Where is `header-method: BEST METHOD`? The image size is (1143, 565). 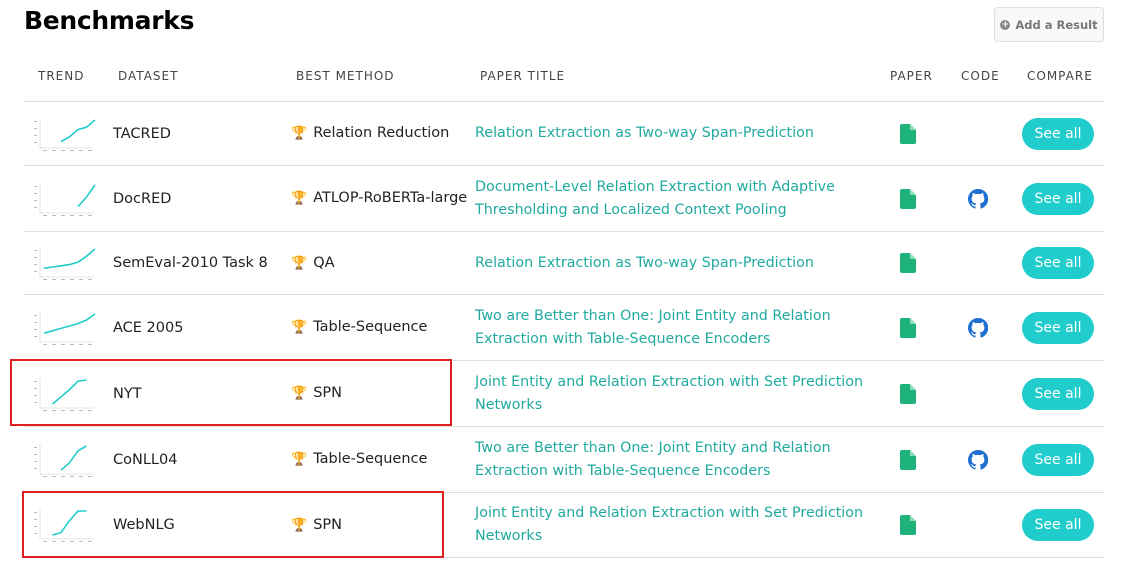 header-method: BEST METHOD is located at coordinates (345, 76).